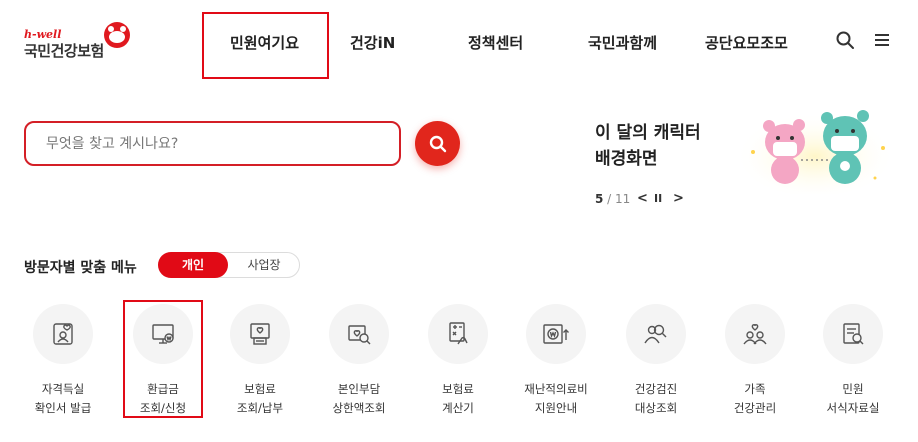  I want to click on character-illustration, so click(815, 148).